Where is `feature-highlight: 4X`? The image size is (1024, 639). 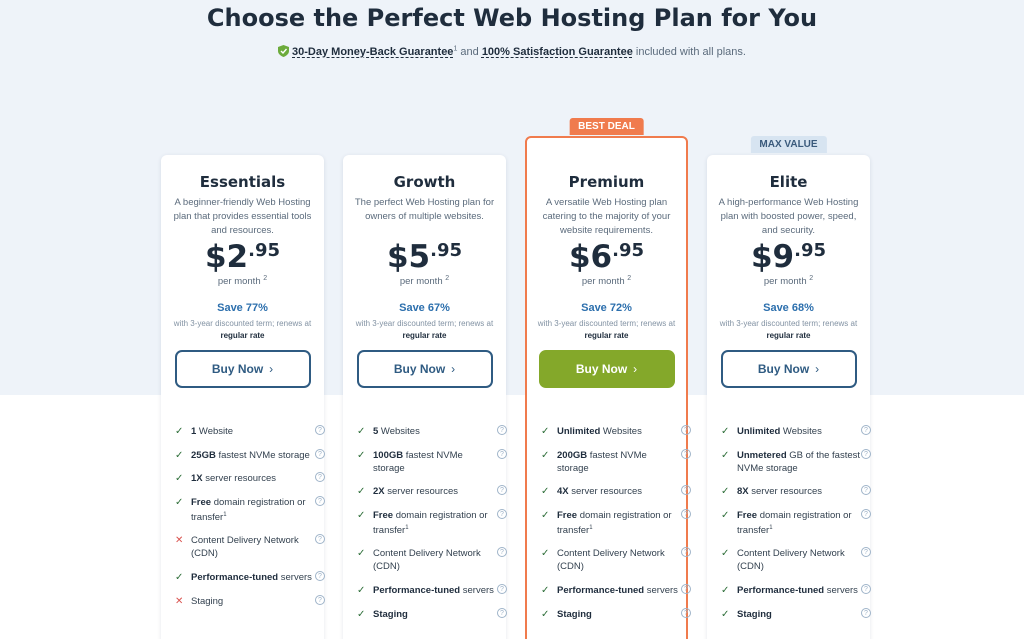
feature-highlight: 4X is located at coordinates (563, 491).